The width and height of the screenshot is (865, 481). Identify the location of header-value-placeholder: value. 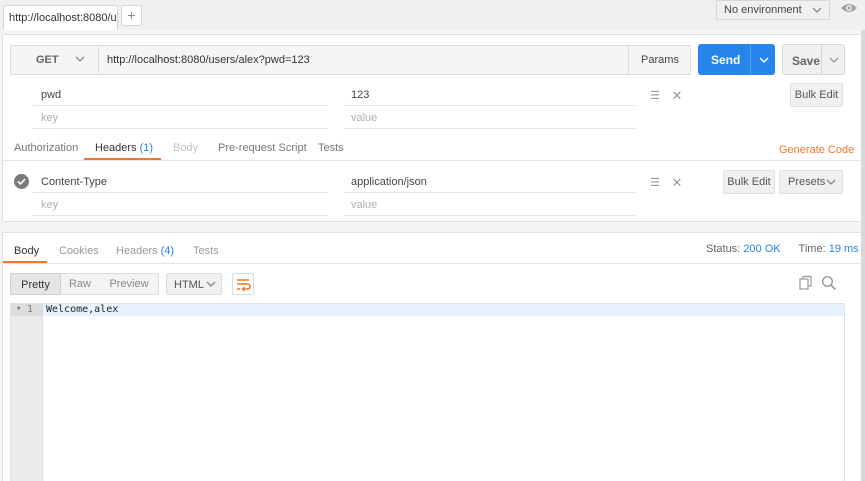
(364, 205).